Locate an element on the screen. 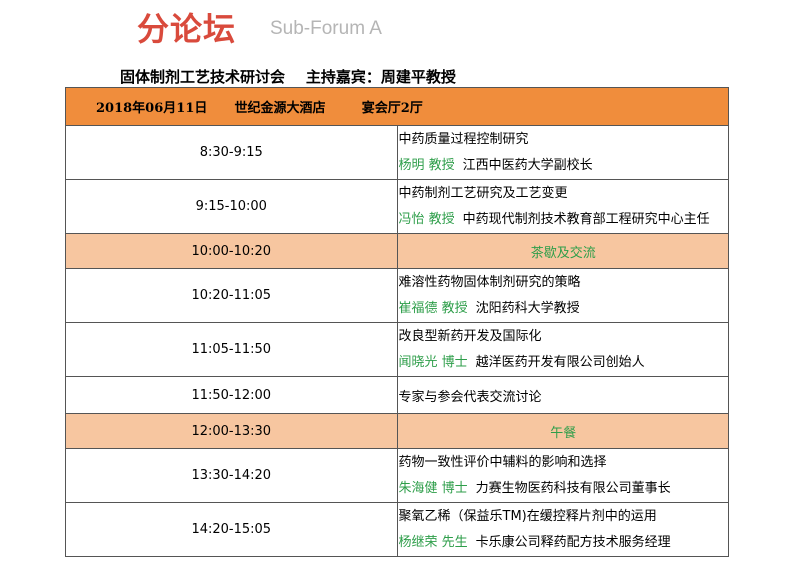 The width and height of the screenshot is (795, 574). time-cell: 13:30-14:20 is located at coordinates (231, 475).